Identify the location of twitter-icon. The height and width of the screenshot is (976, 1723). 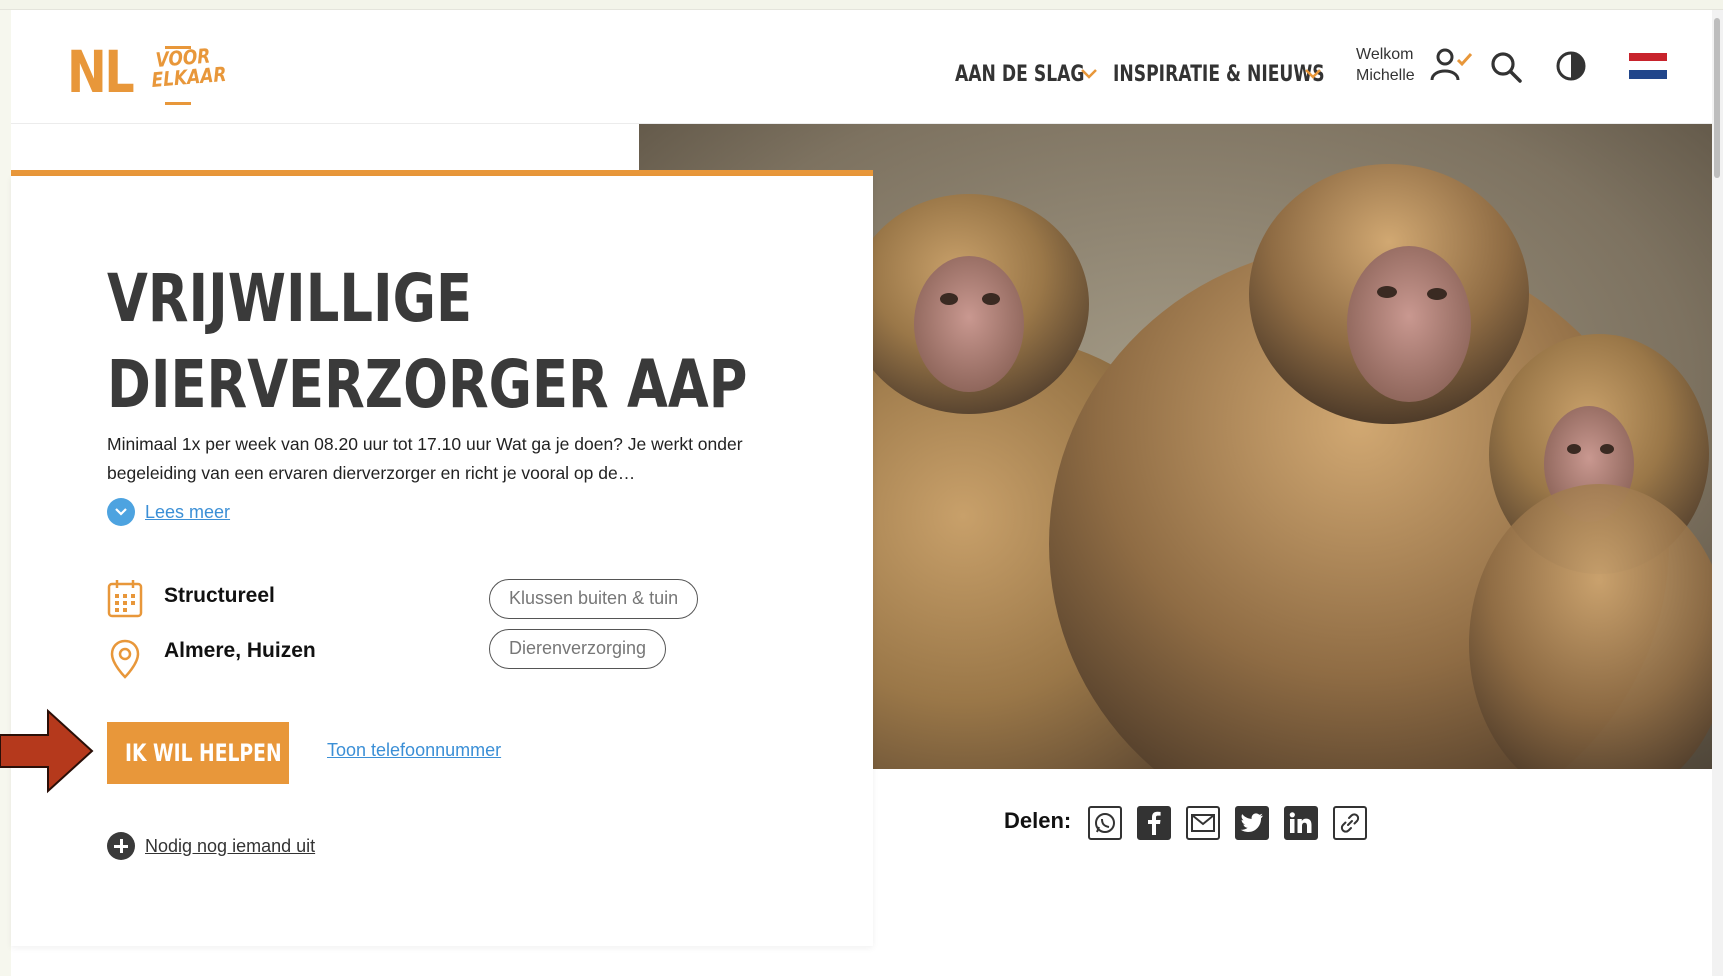
(1251, 822).